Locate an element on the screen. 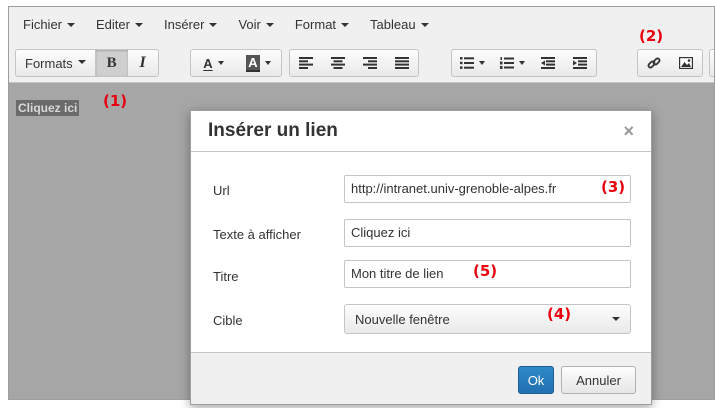  align-right-button is located at coordinates (370, 63).